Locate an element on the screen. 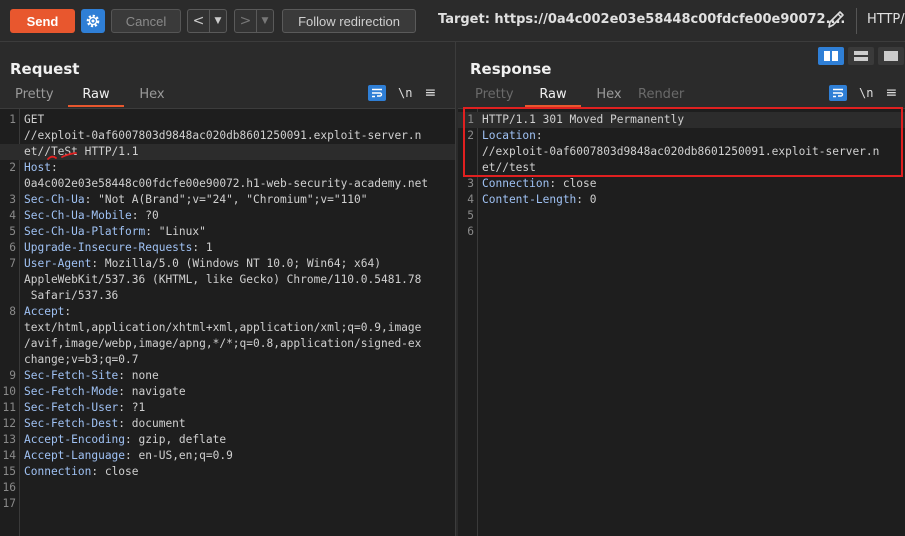 Image resolution: width=905 pixels, height=536 pixels. request-menu-icon: ≡ is located at coordinates (430, 93).